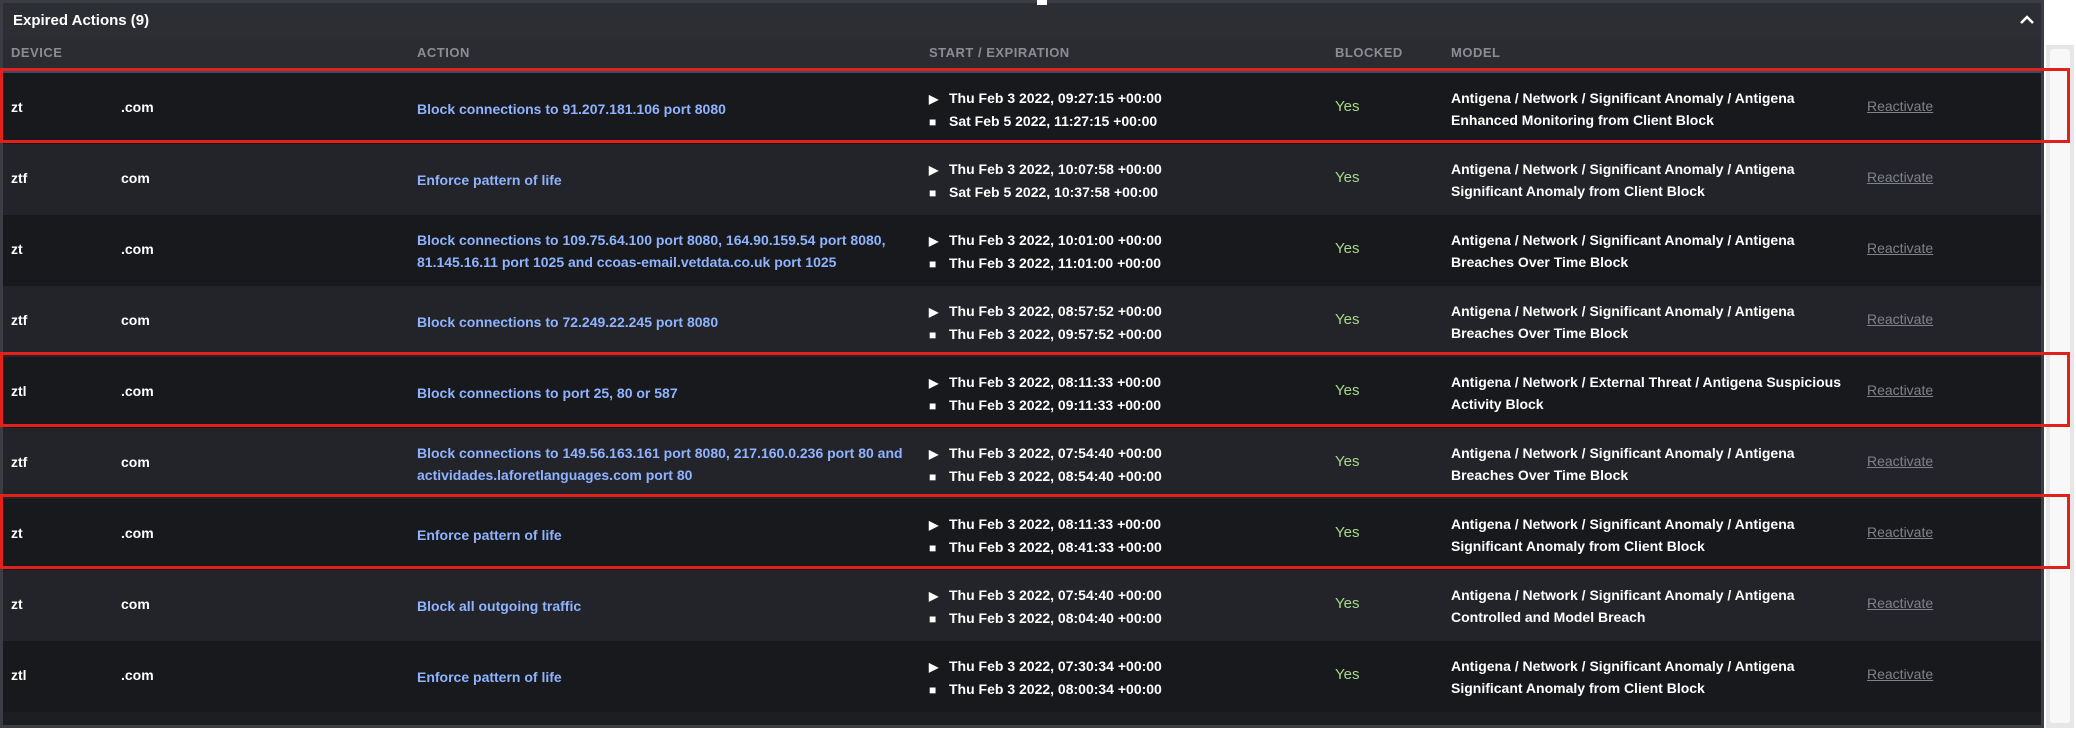  I want to click on expiration-time: Thu Feb 3 2022, 08:54:40 +00:00, so click(1055, 476).